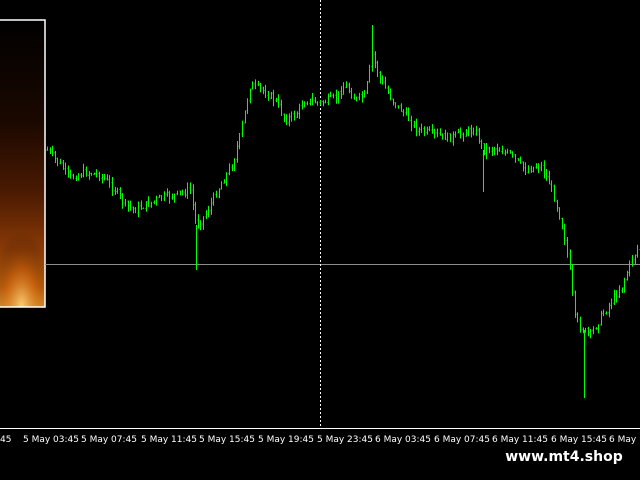 Image resolution: width=640 pixels, height=480 pixels. I want to click on fire-logo-panel, so click(23, 163).